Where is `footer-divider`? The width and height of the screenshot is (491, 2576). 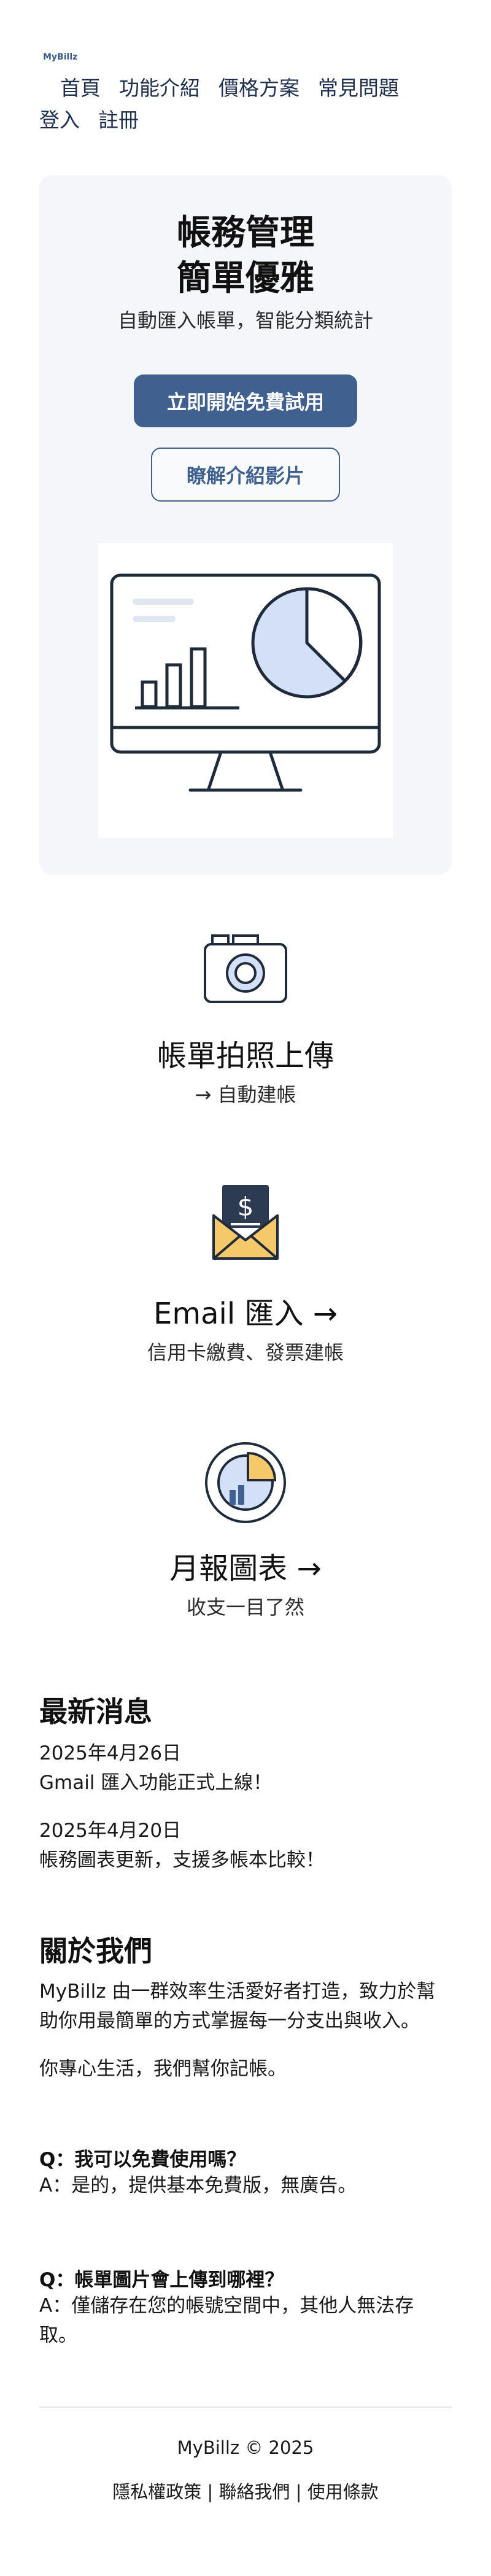
footer-divider is located at coordinates (245, 2407).